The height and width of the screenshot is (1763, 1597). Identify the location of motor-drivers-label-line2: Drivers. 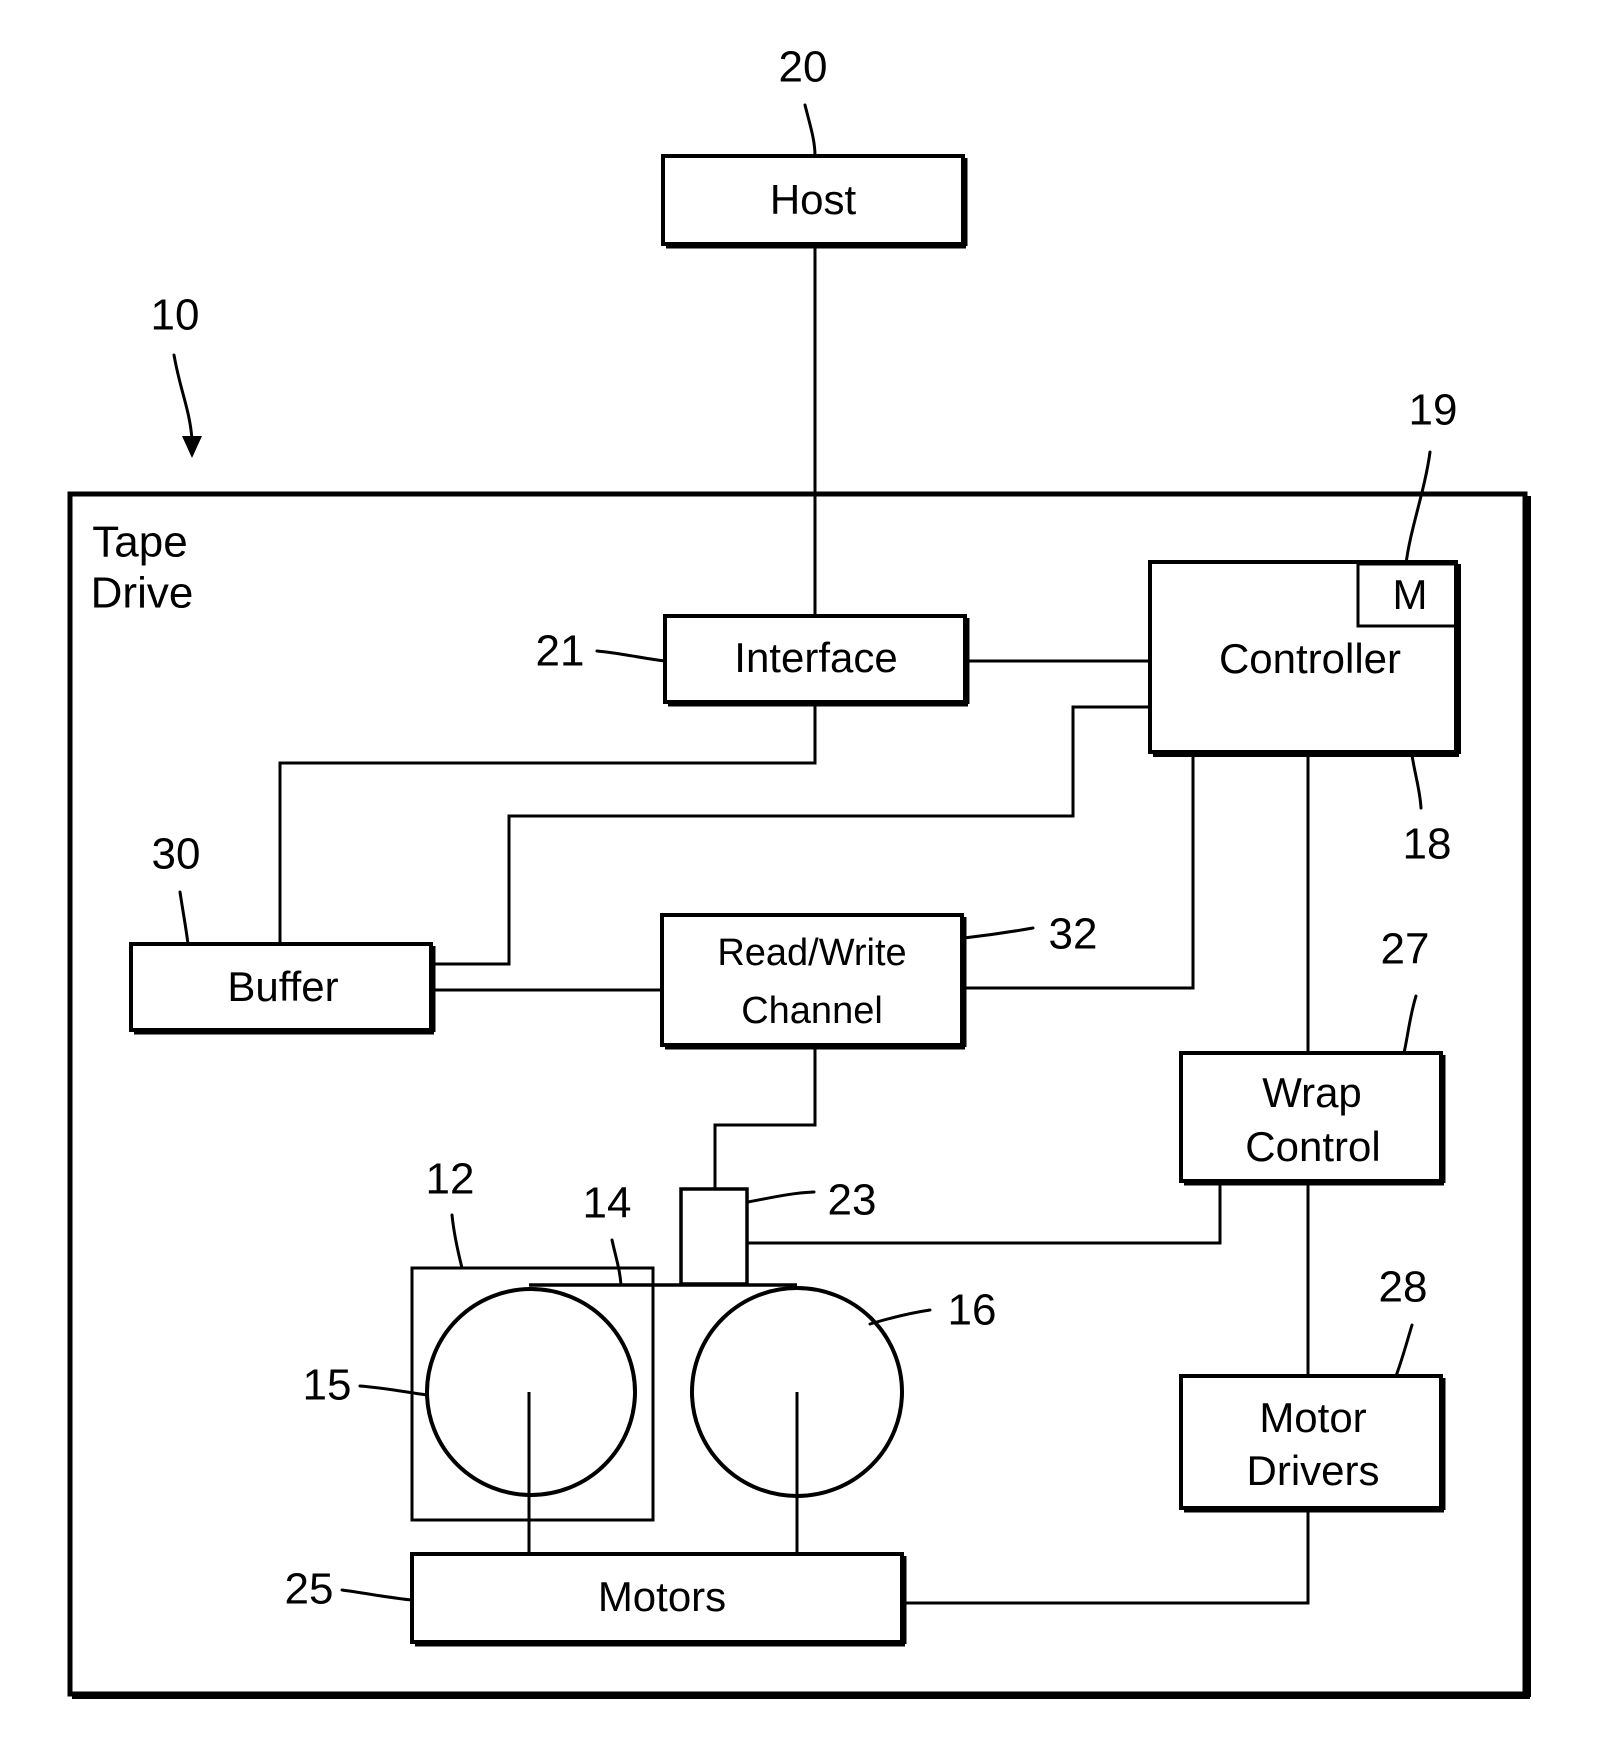
(1313, 1470).